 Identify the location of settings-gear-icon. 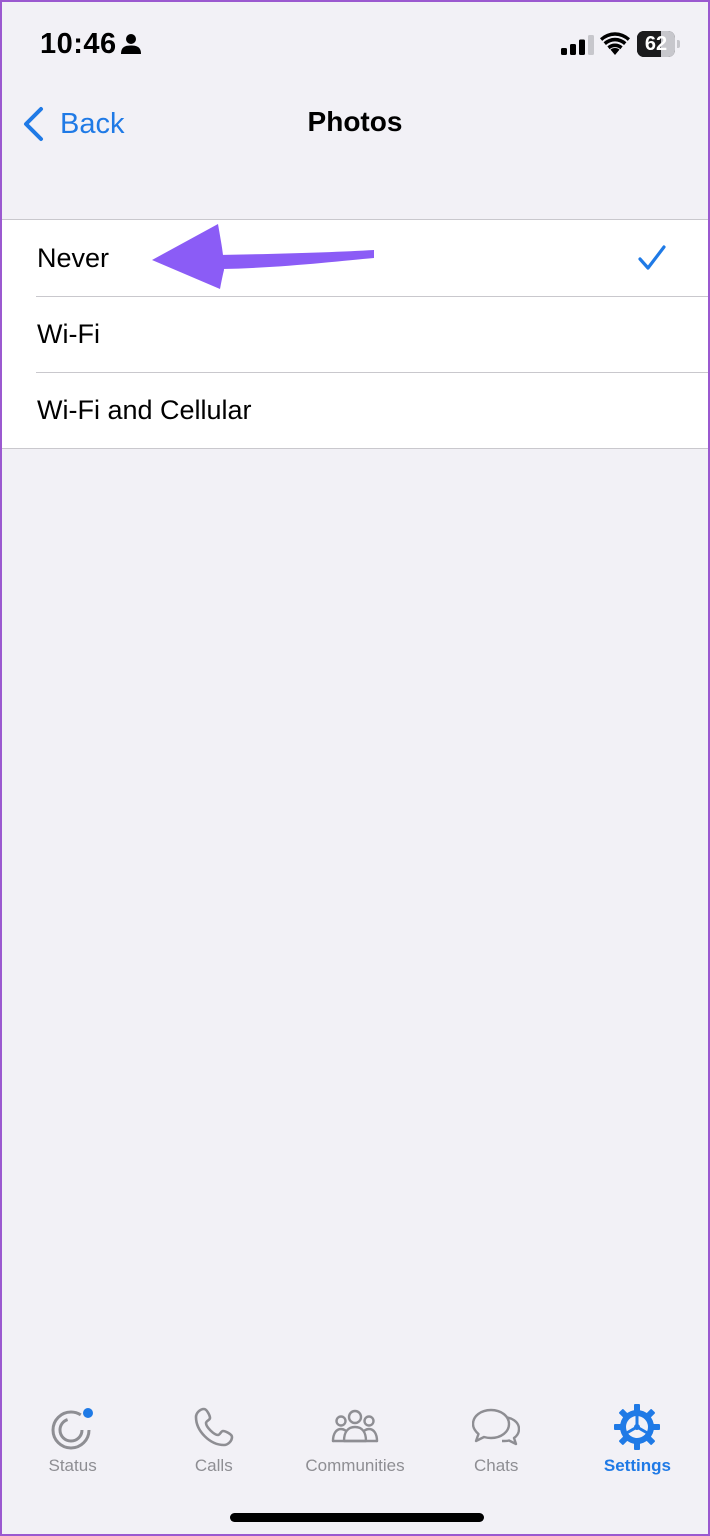
(637, 1427).